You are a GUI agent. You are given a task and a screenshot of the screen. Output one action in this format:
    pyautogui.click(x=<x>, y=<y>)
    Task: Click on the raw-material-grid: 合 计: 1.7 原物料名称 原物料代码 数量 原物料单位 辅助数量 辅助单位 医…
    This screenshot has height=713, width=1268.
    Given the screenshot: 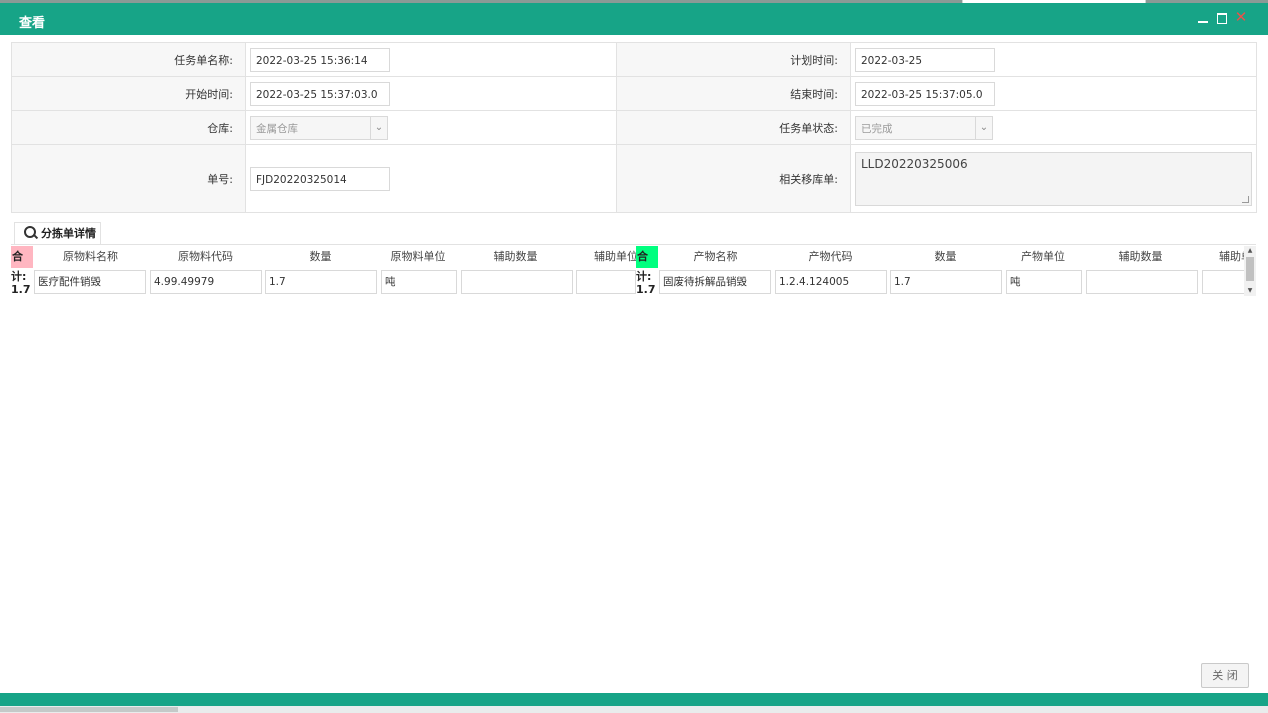 What is the action you would take?
    pyautogui.click(x=323, y=272)
    